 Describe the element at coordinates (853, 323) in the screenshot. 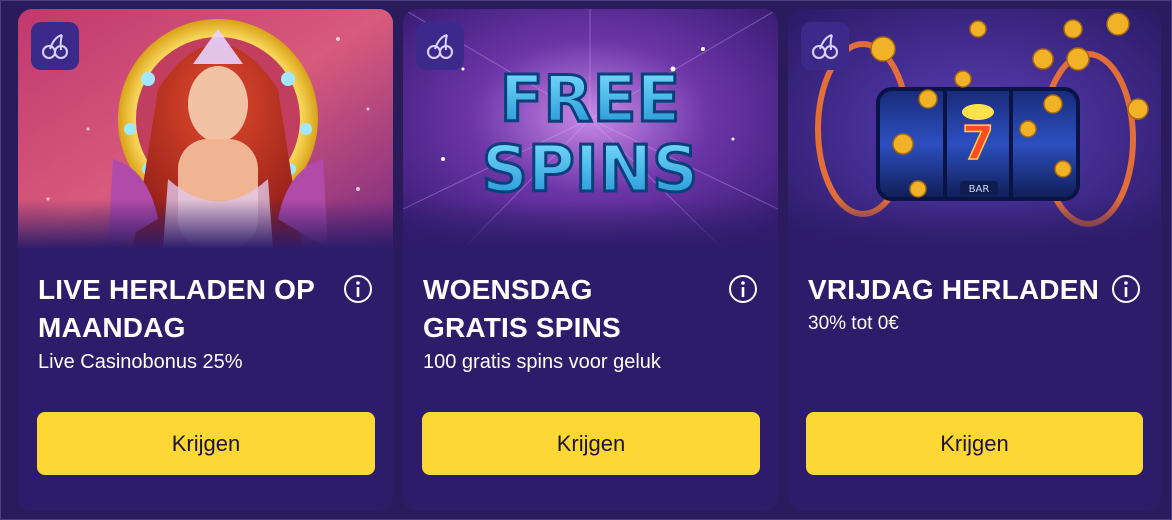

I see `promo-subtitle: 30% tot 0€` at that location.